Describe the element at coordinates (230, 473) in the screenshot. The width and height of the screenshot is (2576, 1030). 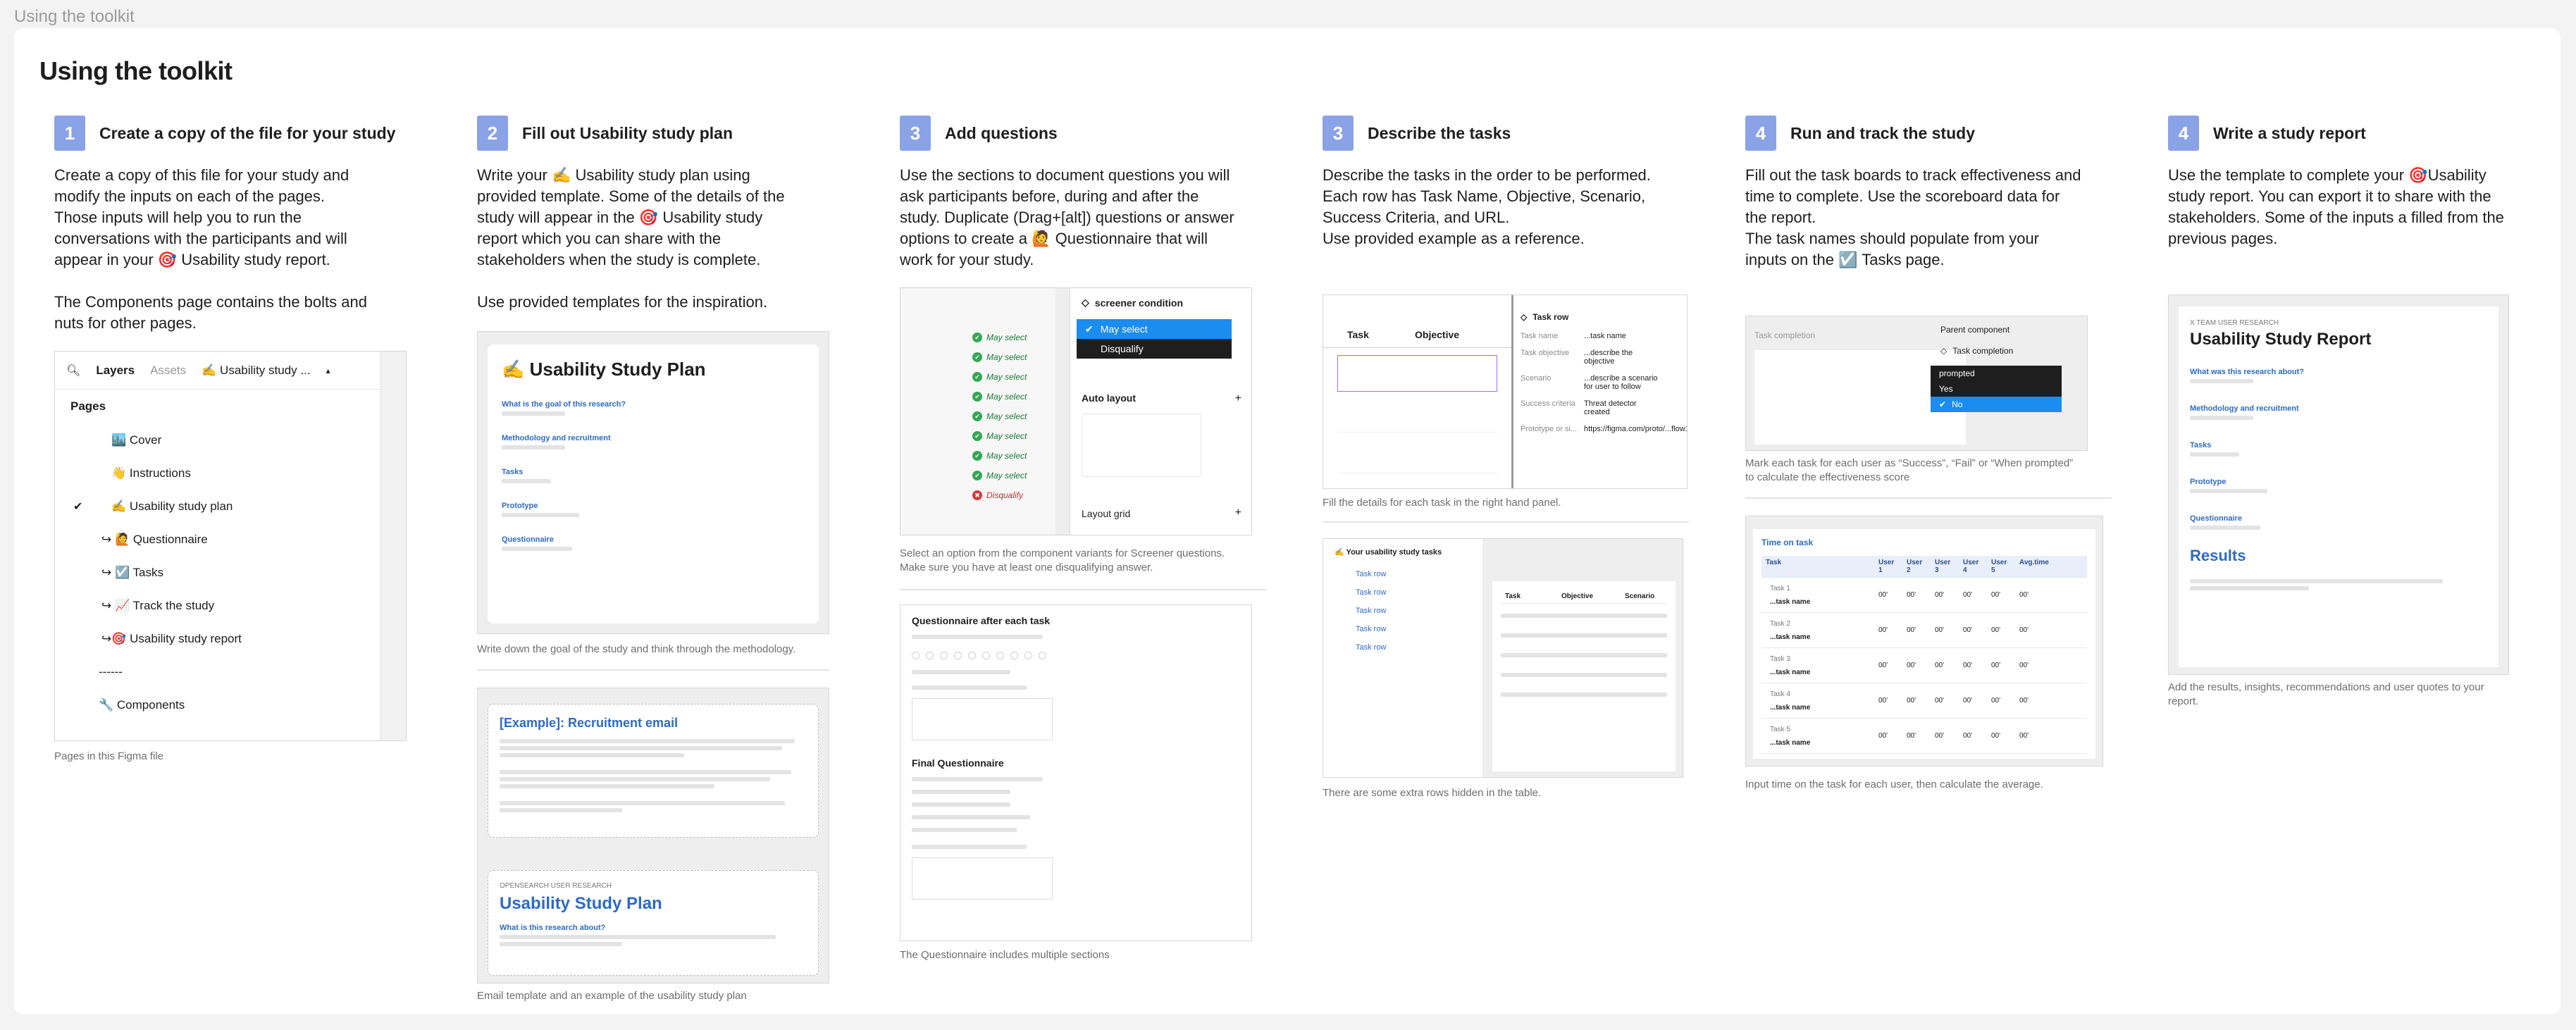
I see `page-item: 👋 Instructions` at that location.